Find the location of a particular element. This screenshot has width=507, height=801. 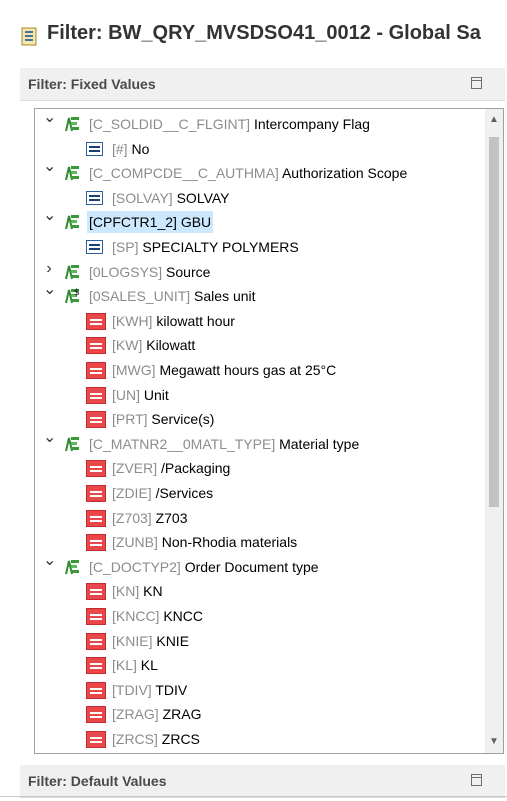

tree-node-filter-value: [PRT] Service(s) is located at coordinates (260, 420).